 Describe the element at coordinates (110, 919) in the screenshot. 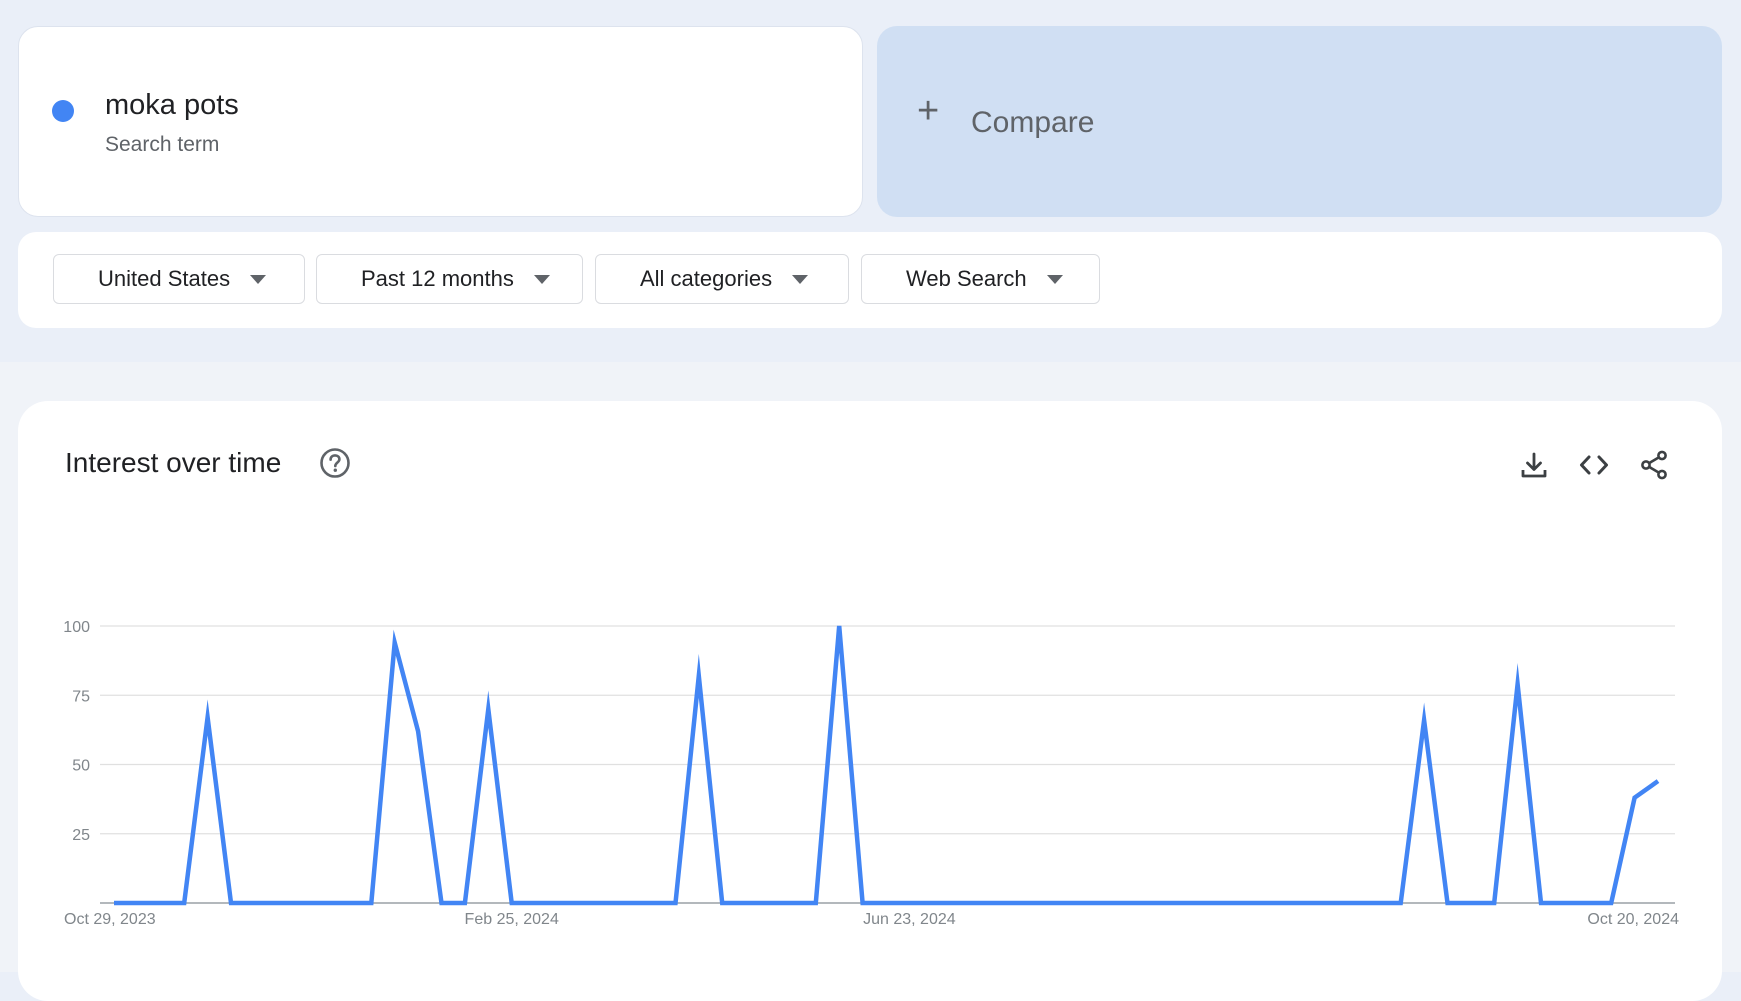

I see `x-tick-label: Oct 29, 2023` at that location.